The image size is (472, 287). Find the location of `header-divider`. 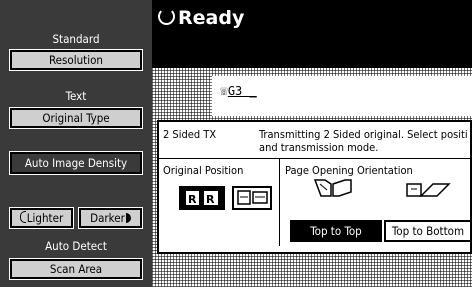

header-divider is located at coordinates (315, 158).